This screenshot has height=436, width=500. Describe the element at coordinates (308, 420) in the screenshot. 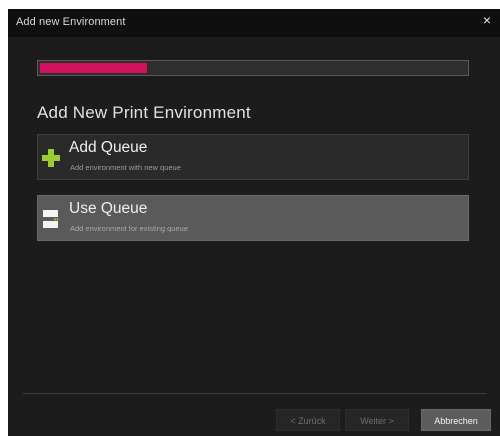

I see `back-button: < Zurück` at that location.